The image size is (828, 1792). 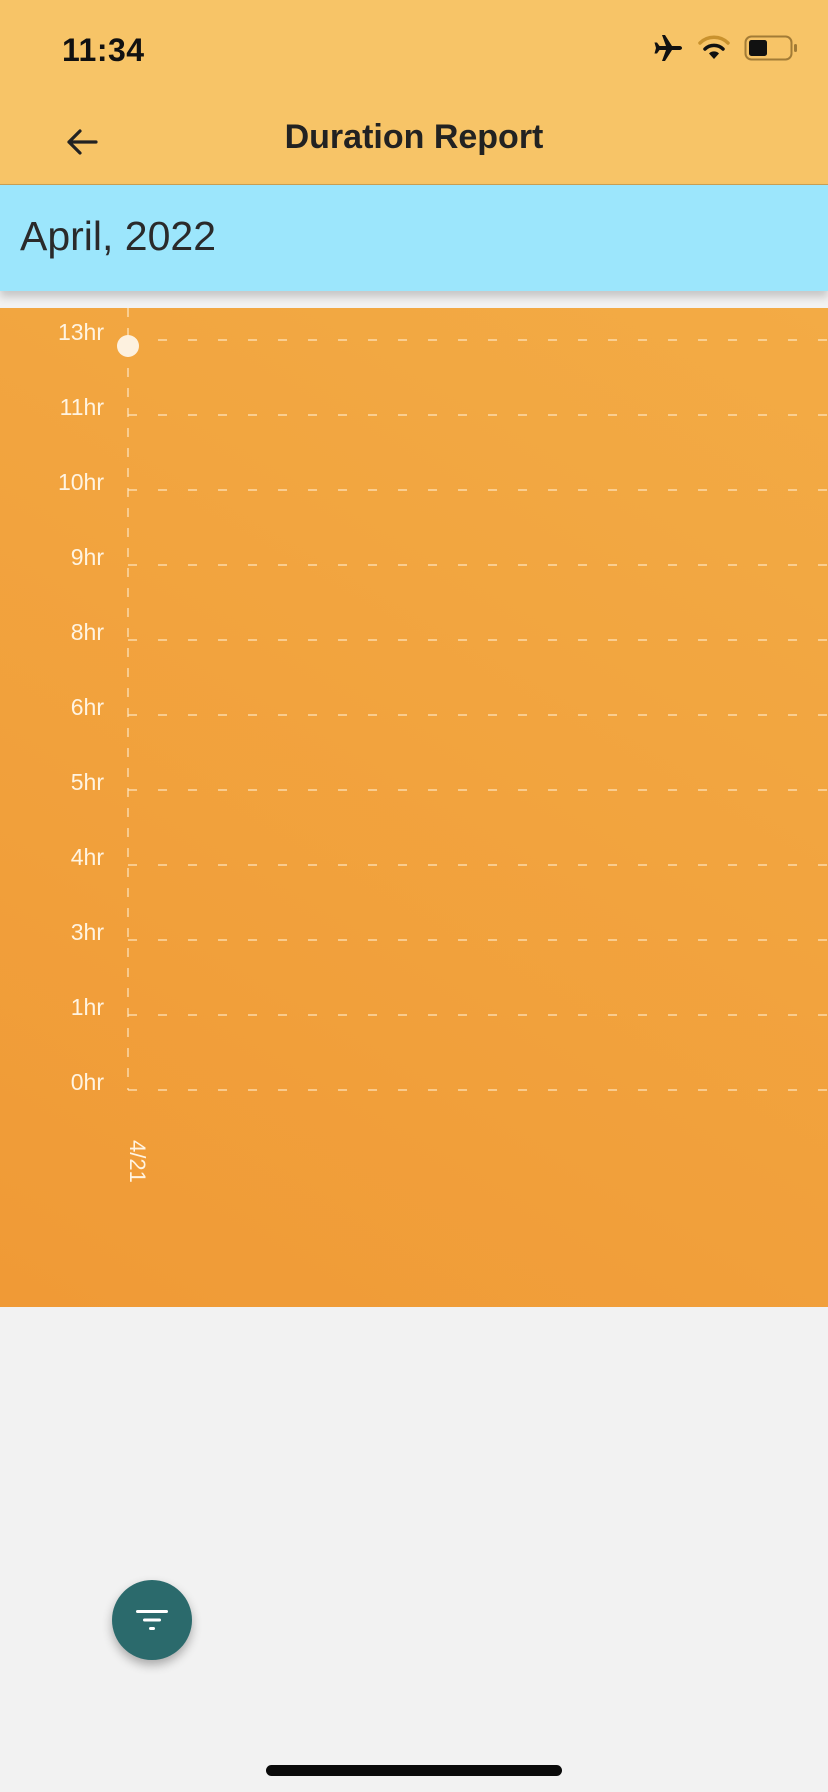 I want to click on y-tick-label: 10hr, so click(x=81, y=482).